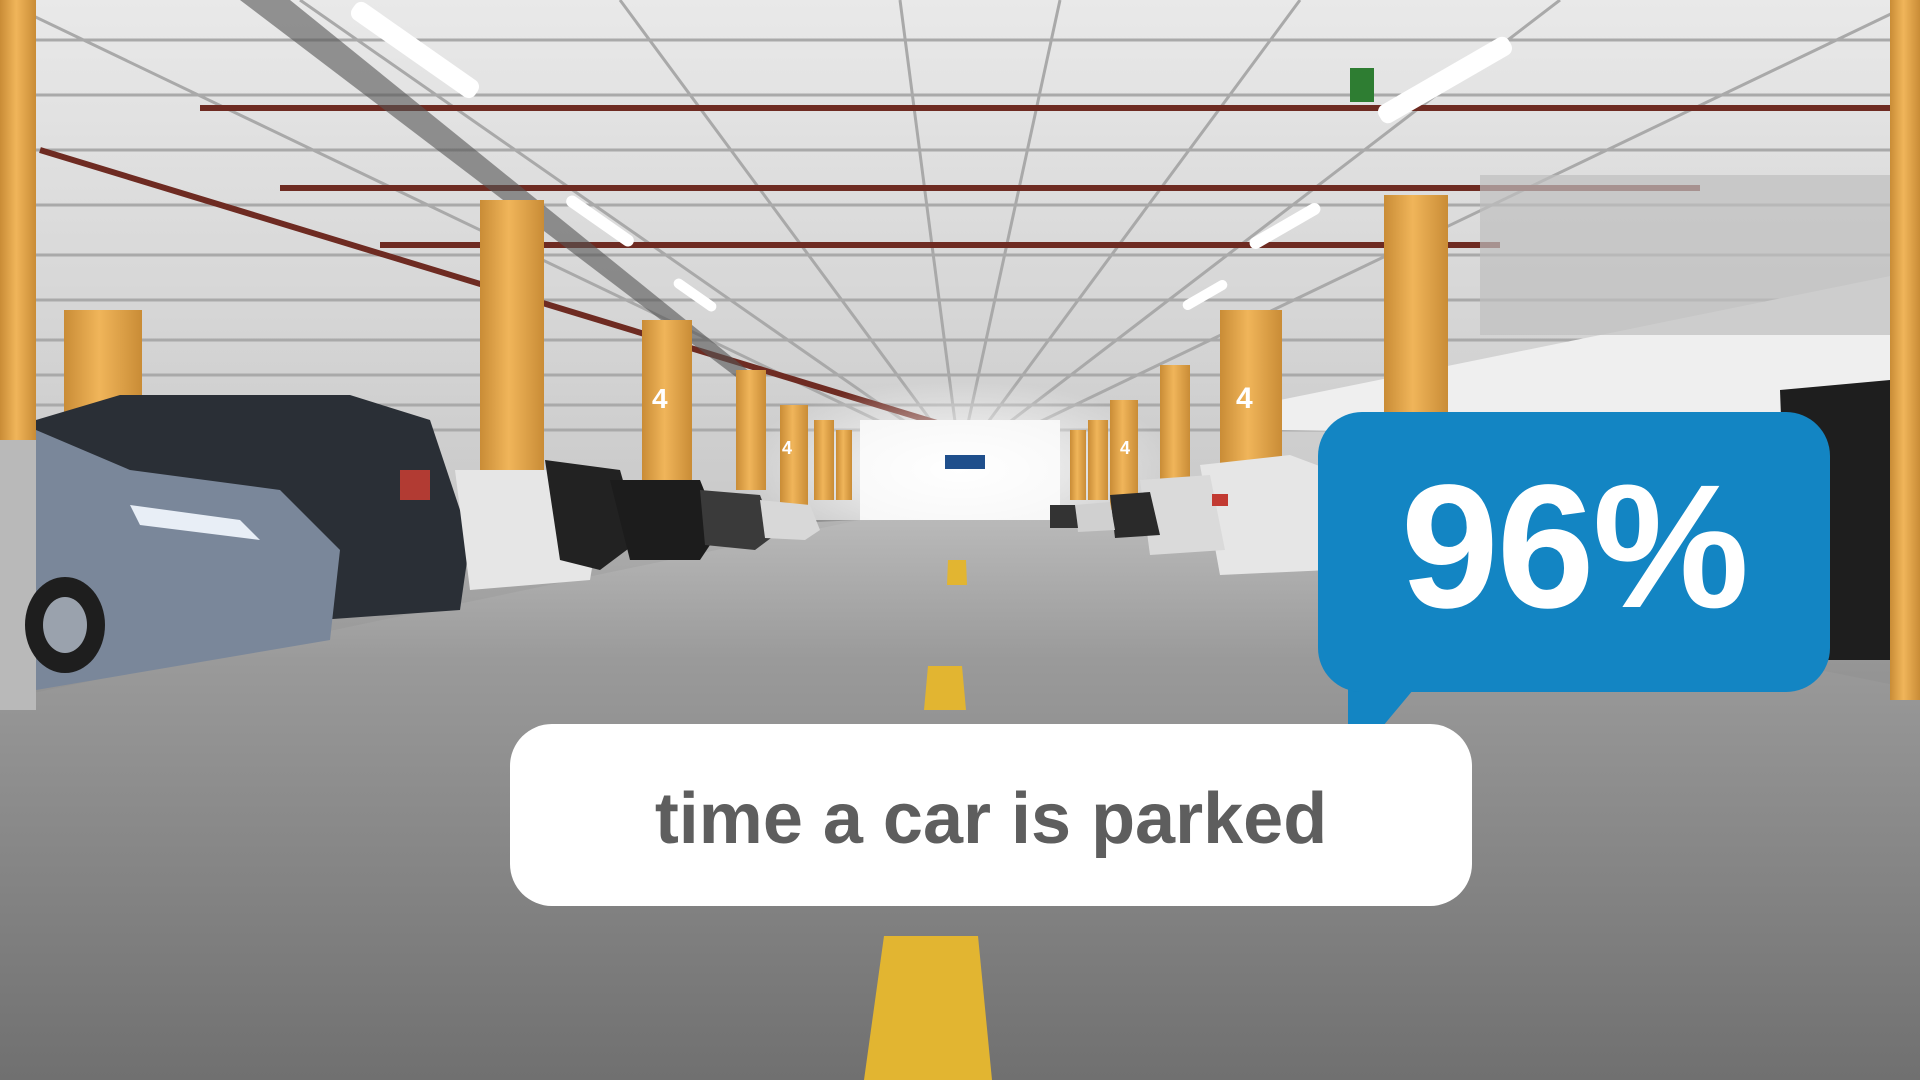 The image size is (1920, 1080). What do you see at coordinates (991, 819) in the screenshot?
I see `stat-caption: time a car is parked` at bounding box center [991, 819].